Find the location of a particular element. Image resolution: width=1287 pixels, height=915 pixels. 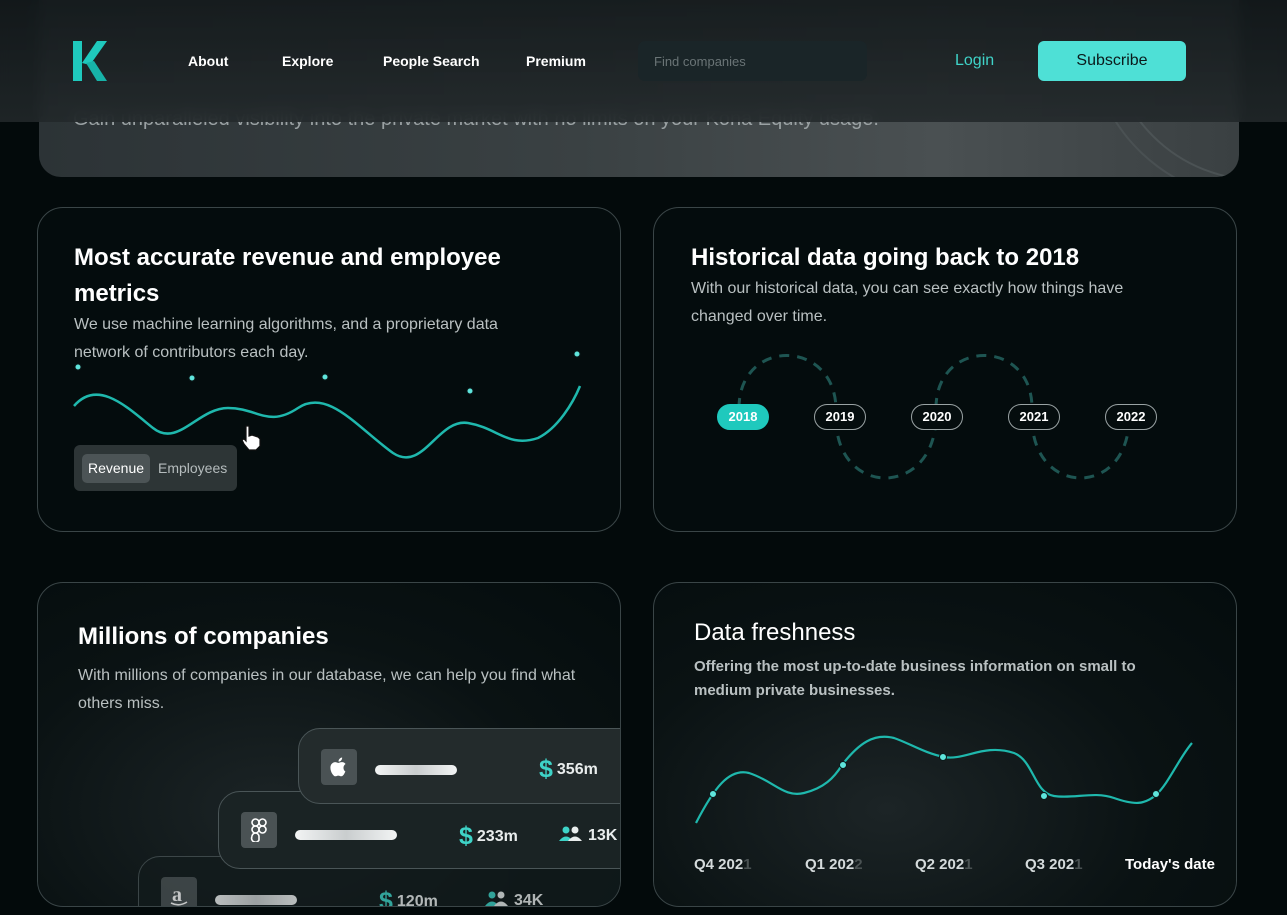

year-2020: 2020 is located at coordinates (937, 417).